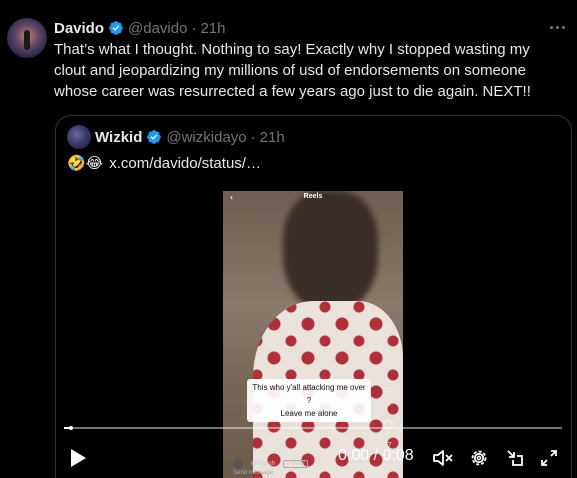  What do you see at coordinates (79, 137) in the screenshot?
I see `quoted-author-avatar` at bounding box center [79, 137].